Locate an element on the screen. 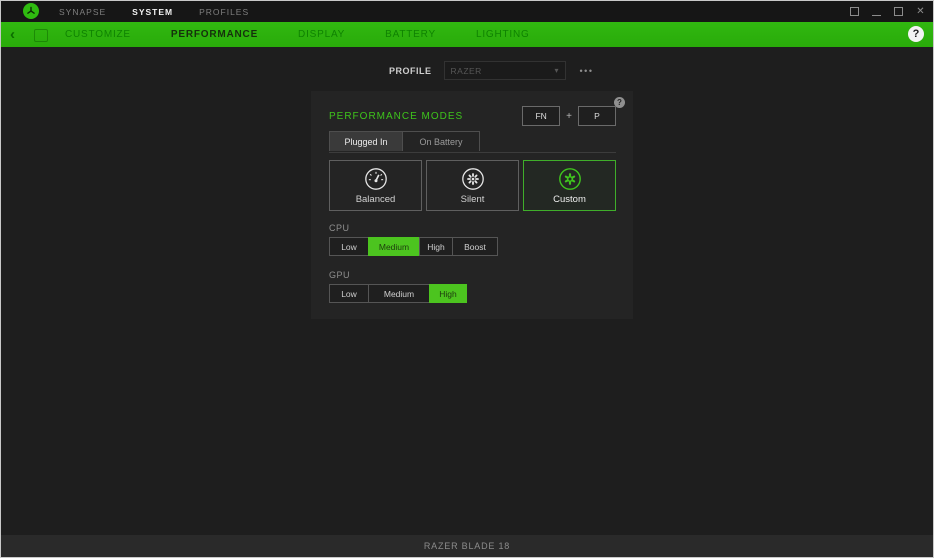 The height and width of the screenshot is (558, 934). mode-card-silent: Silent is located at coordinates (472, 185).